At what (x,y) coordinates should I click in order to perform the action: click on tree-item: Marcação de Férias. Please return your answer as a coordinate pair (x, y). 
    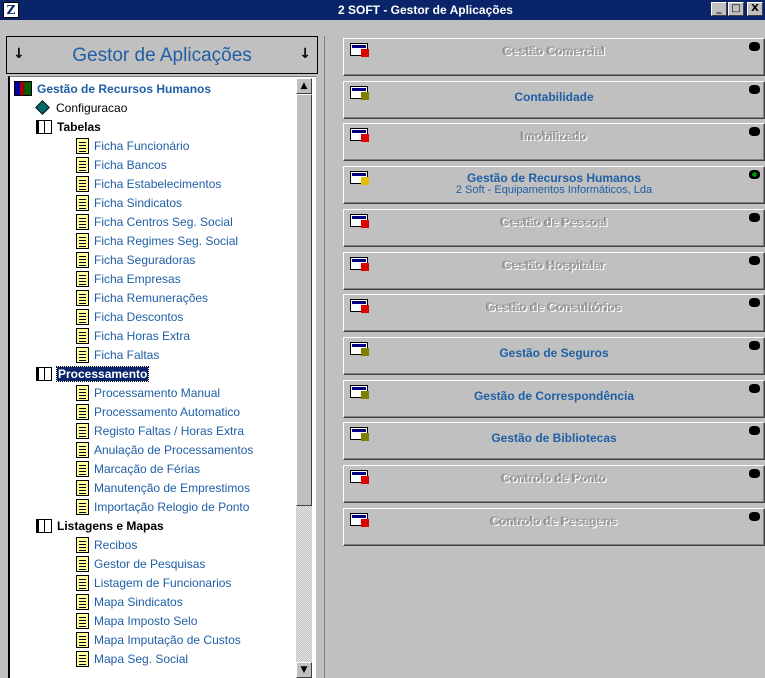
    Looking at the image, I should click on (138, 468).